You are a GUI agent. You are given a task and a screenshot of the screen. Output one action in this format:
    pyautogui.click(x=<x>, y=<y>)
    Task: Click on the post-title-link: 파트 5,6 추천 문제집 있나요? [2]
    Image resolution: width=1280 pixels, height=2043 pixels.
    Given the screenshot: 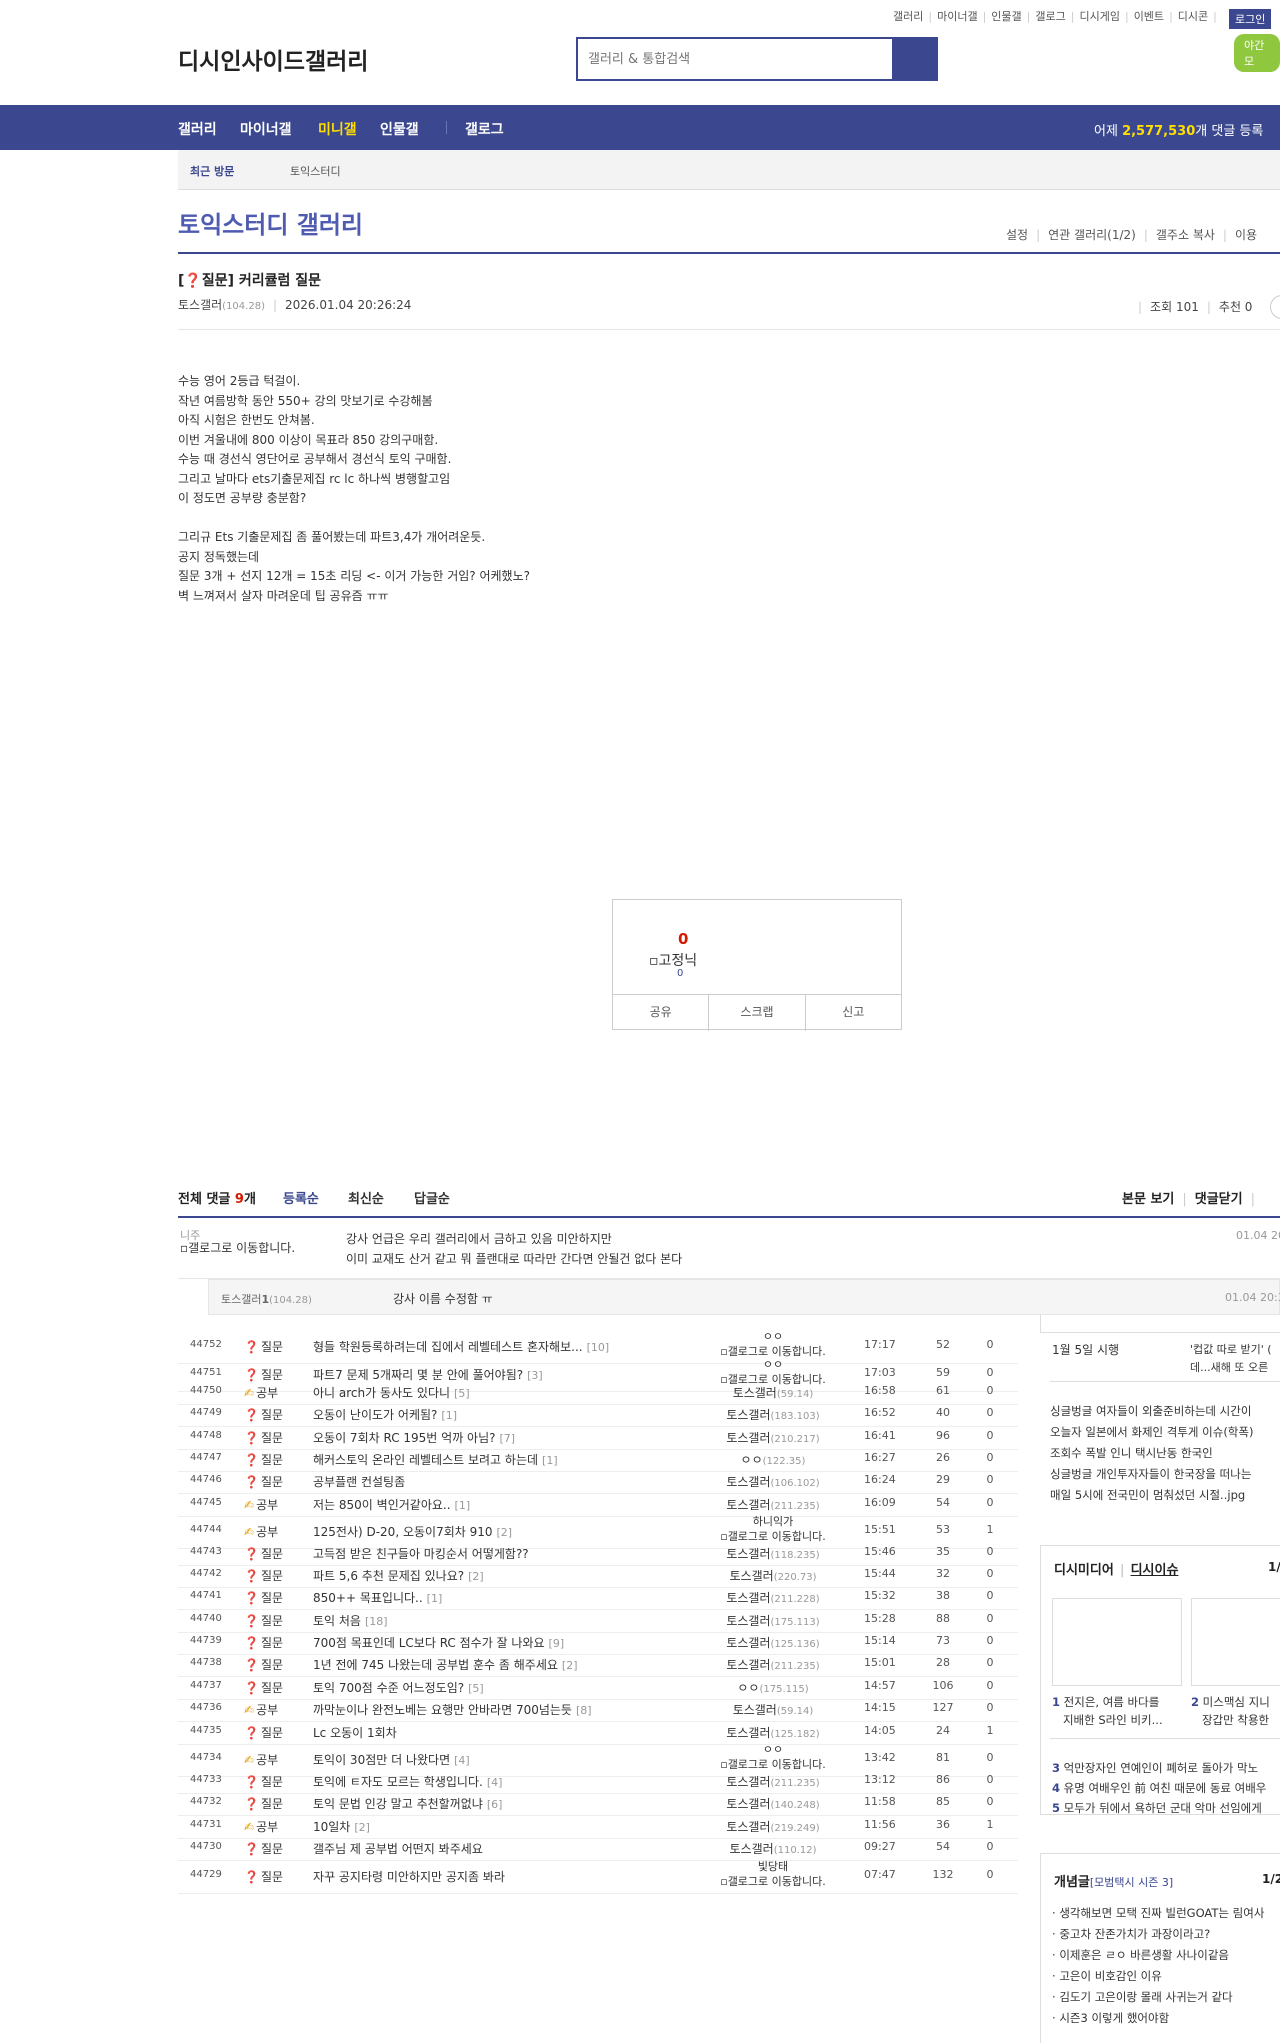 What is the action you would take?
    pyautogui.click(x=398, y=1575)
    